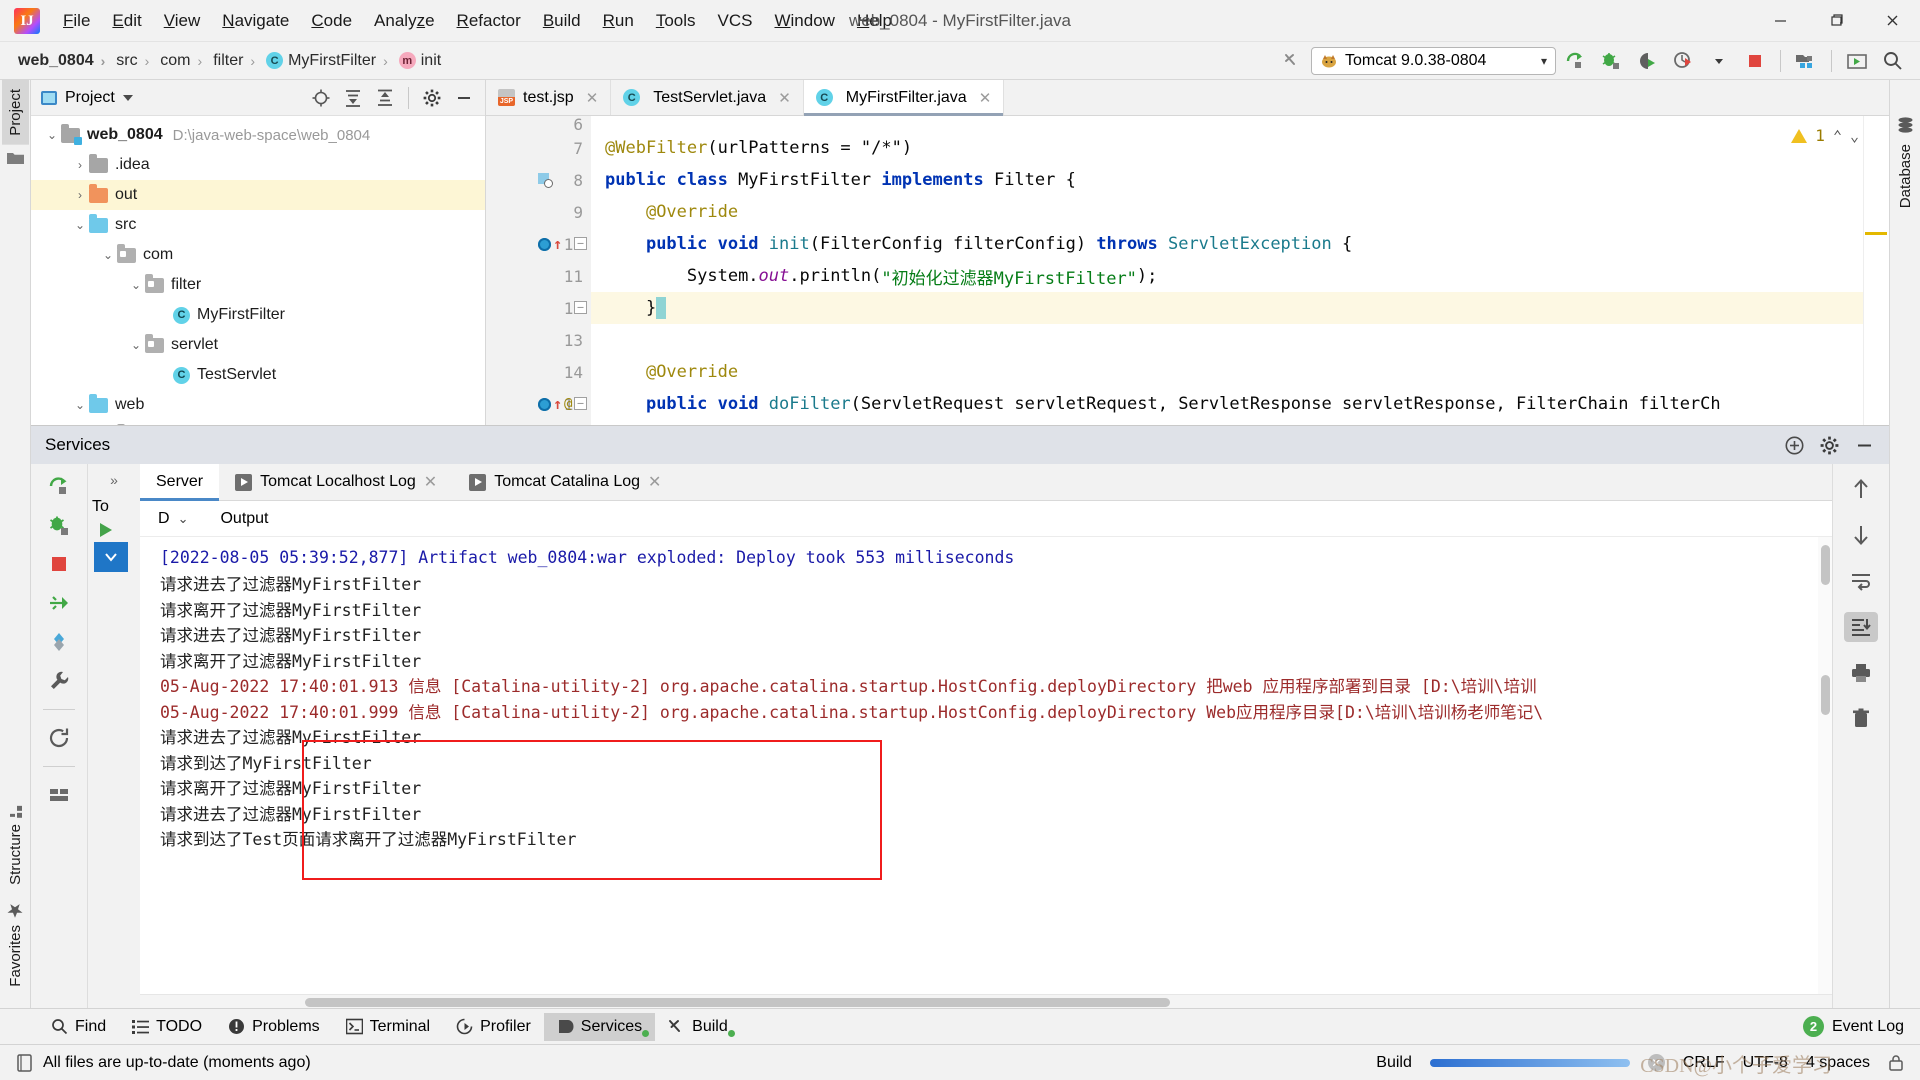  Describe the element at coordinates (1892, 21) in the screenshot. I see `close-button` at that location.